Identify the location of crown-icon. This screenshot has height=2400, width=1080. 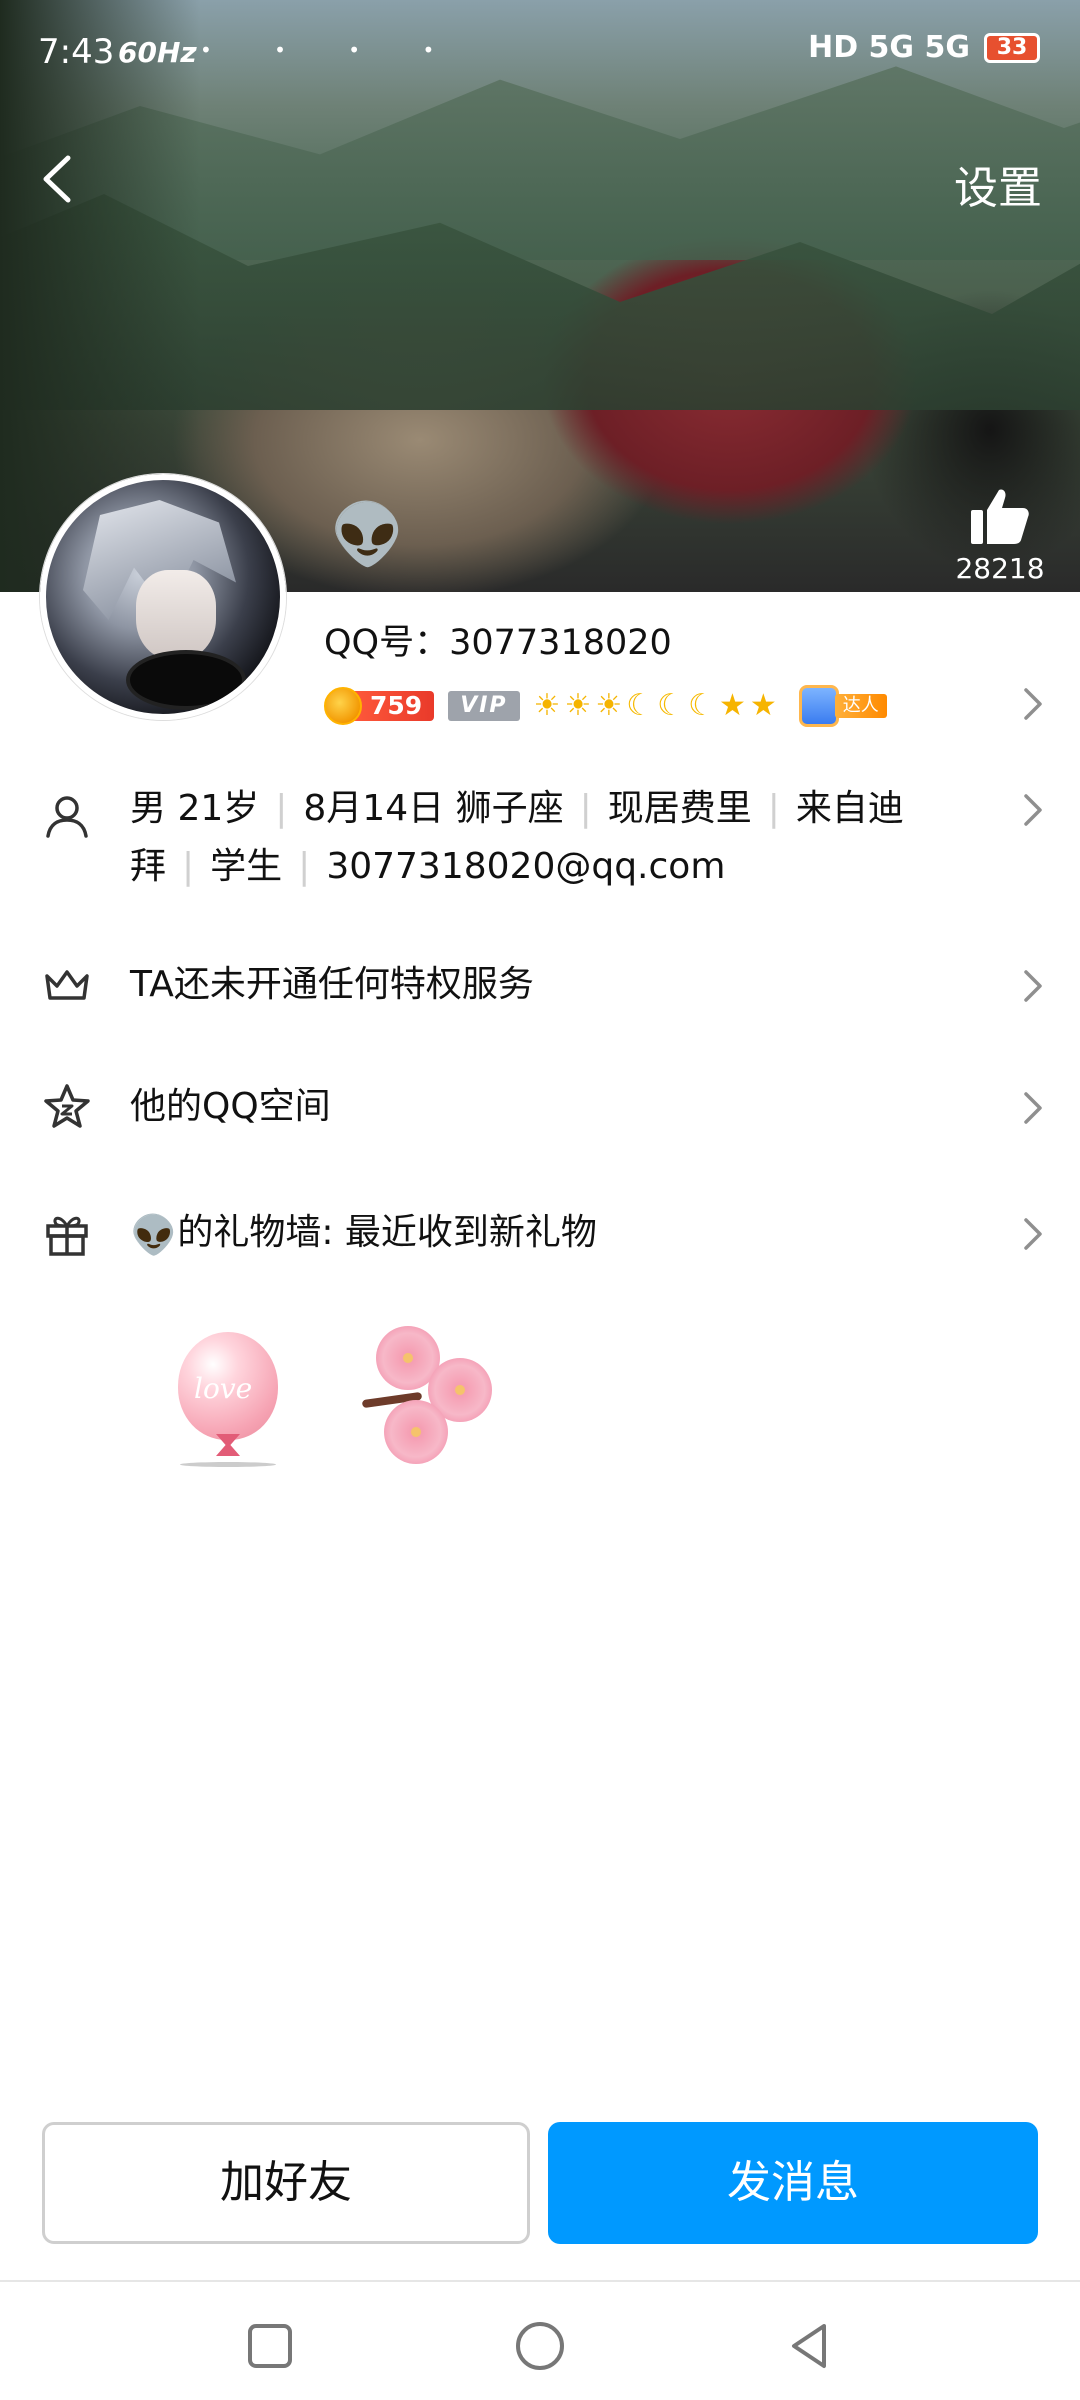
(67, 985).